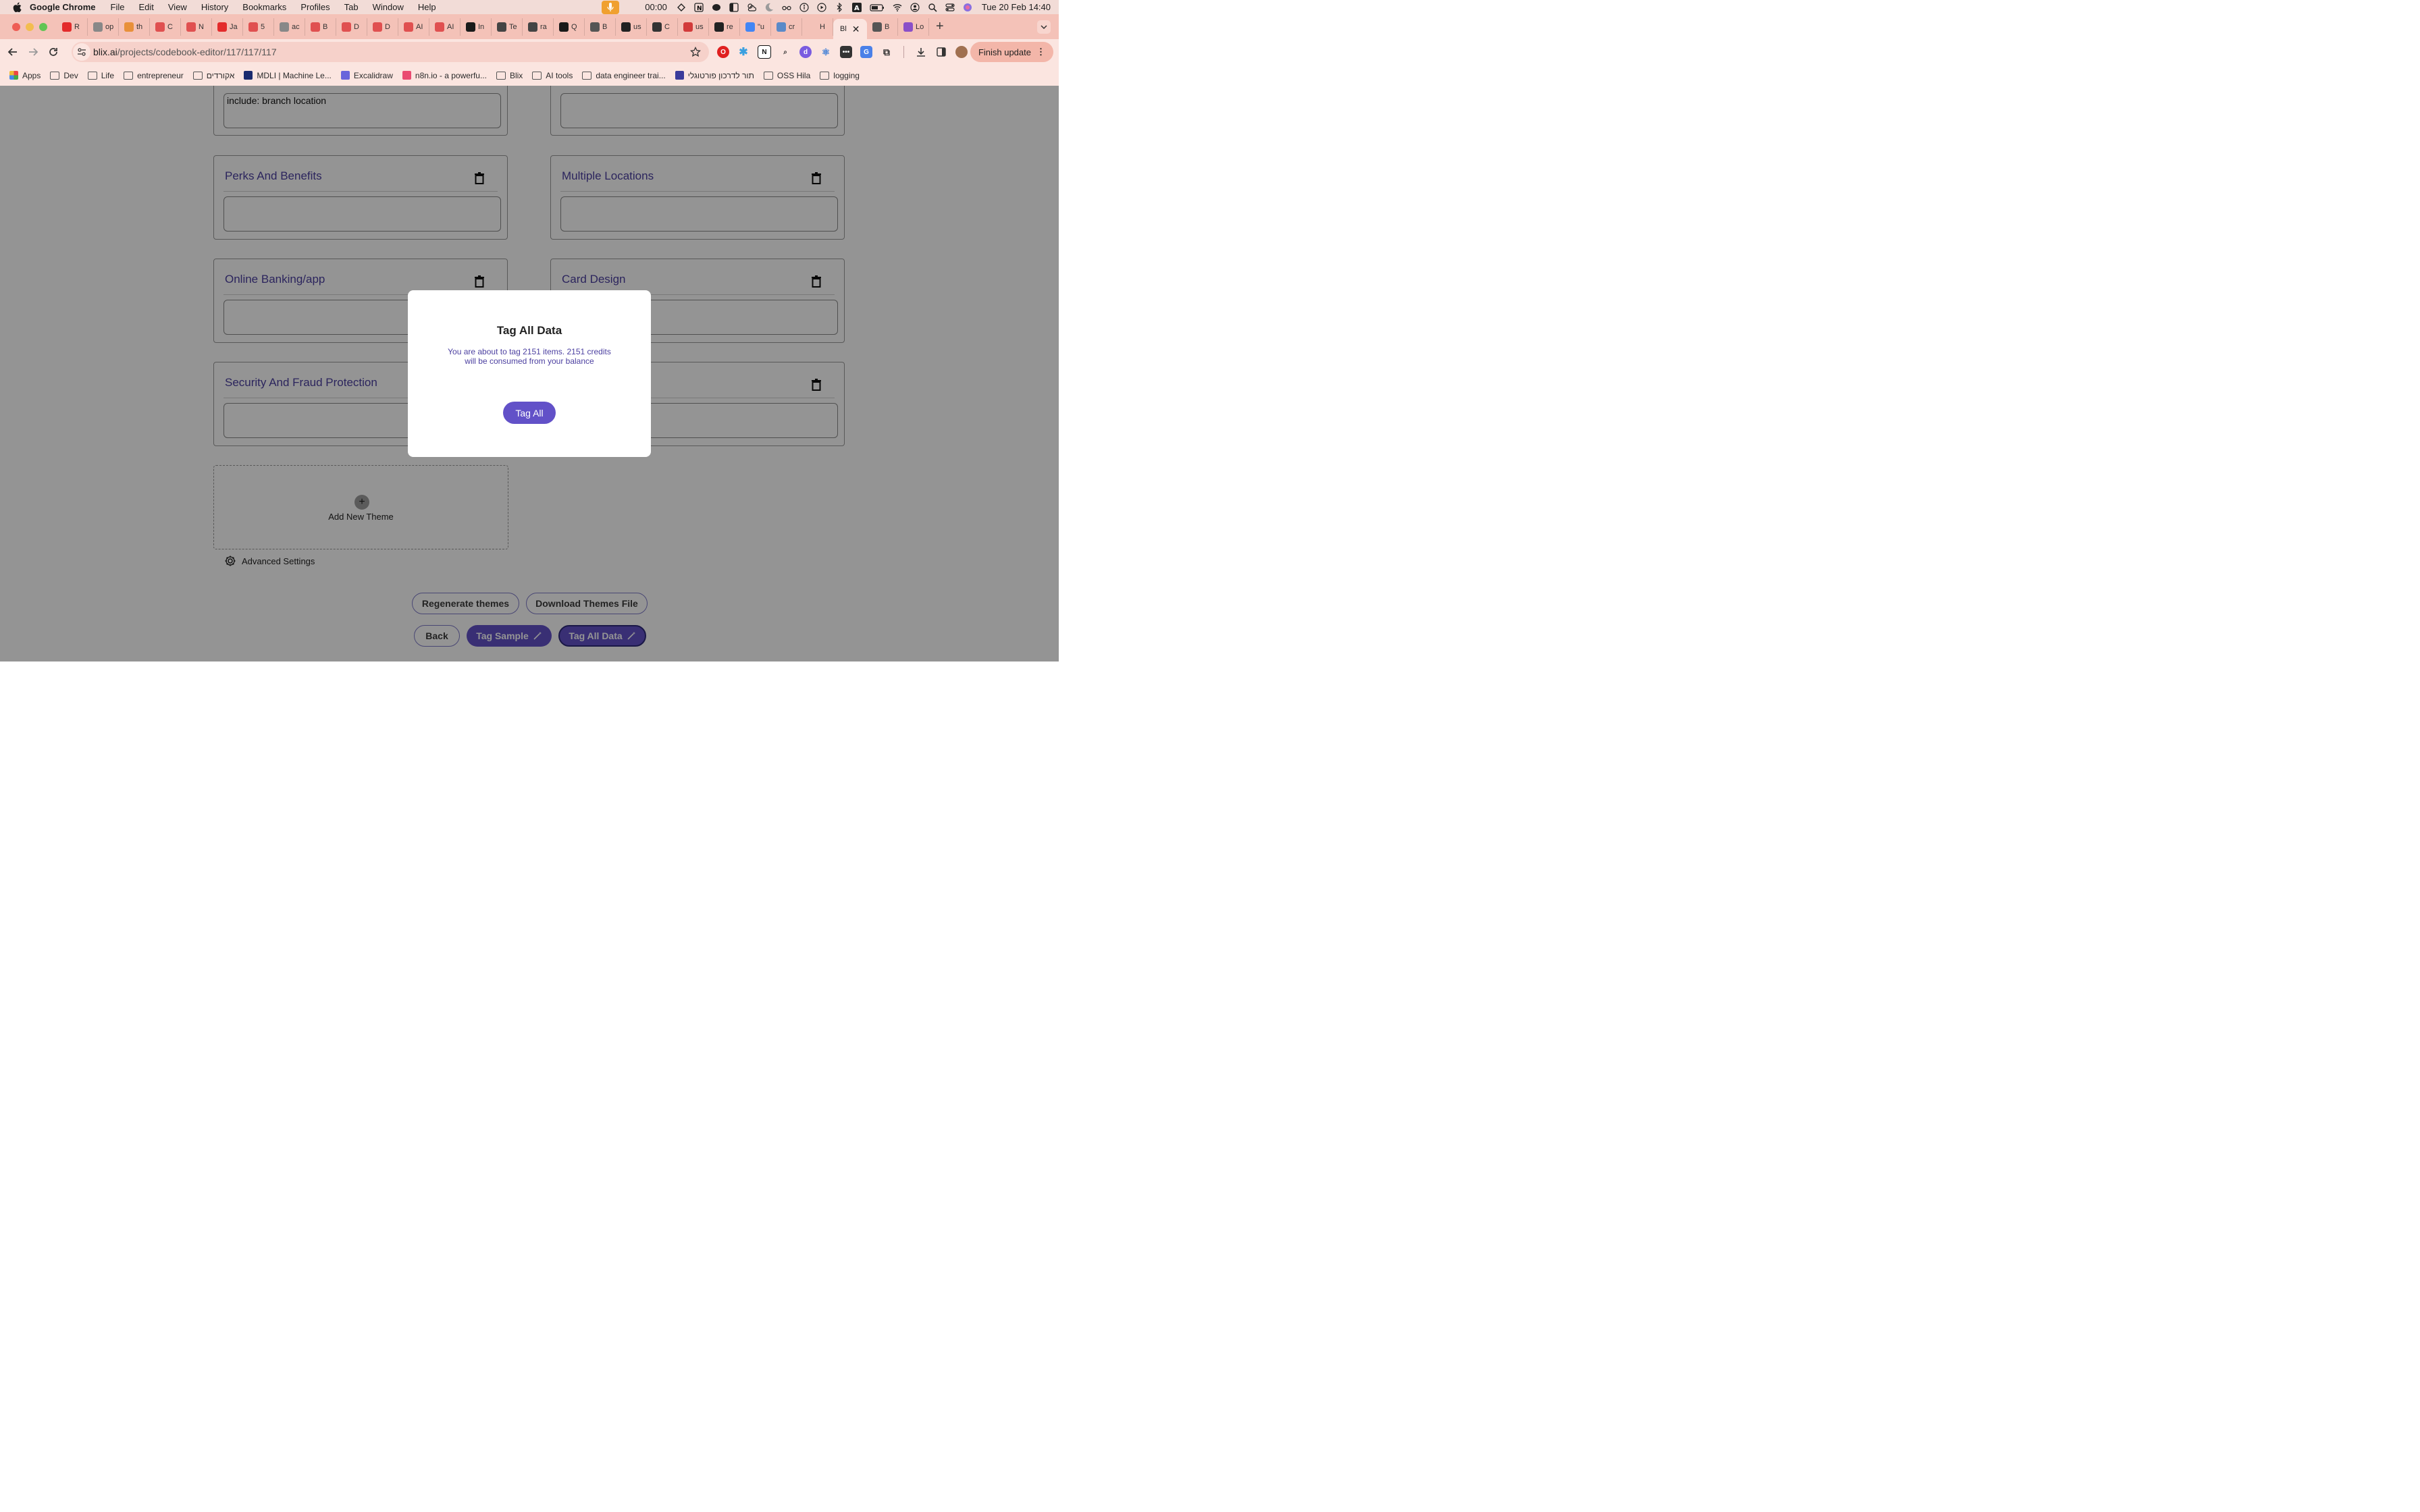  What do you see at coordinates (53, 52) in the screenshot?
I see `reload-icon` at bounding box center [53, 52].